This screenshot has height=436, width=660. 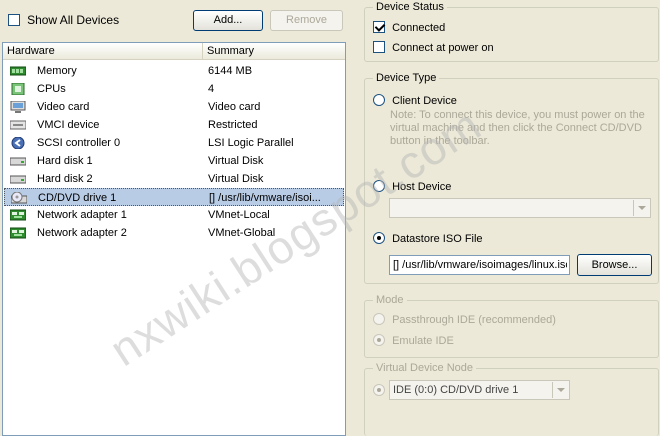 What do you see at coordinates (19, 197) in the screenshot?
I see `cd-dvd-drive-icon` at bounding box center [19, 197].